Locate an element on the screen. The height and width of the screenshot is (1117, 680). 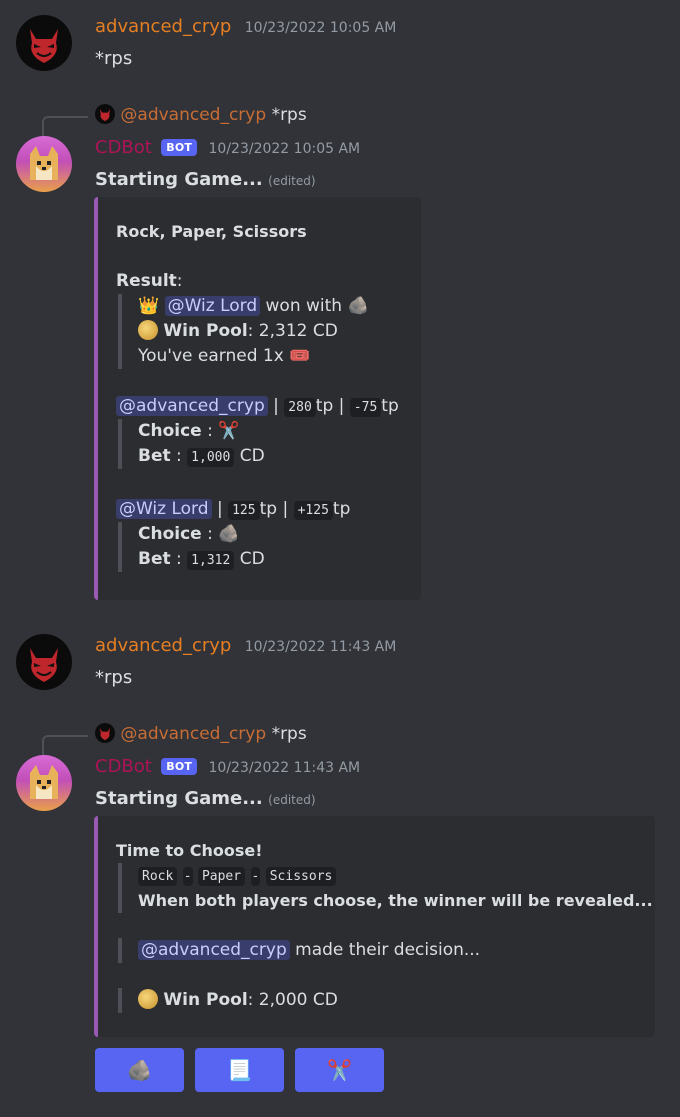
message-header: advanced_cryp 10/23/2022 10:05 AM is located at coordinates (245, 26).